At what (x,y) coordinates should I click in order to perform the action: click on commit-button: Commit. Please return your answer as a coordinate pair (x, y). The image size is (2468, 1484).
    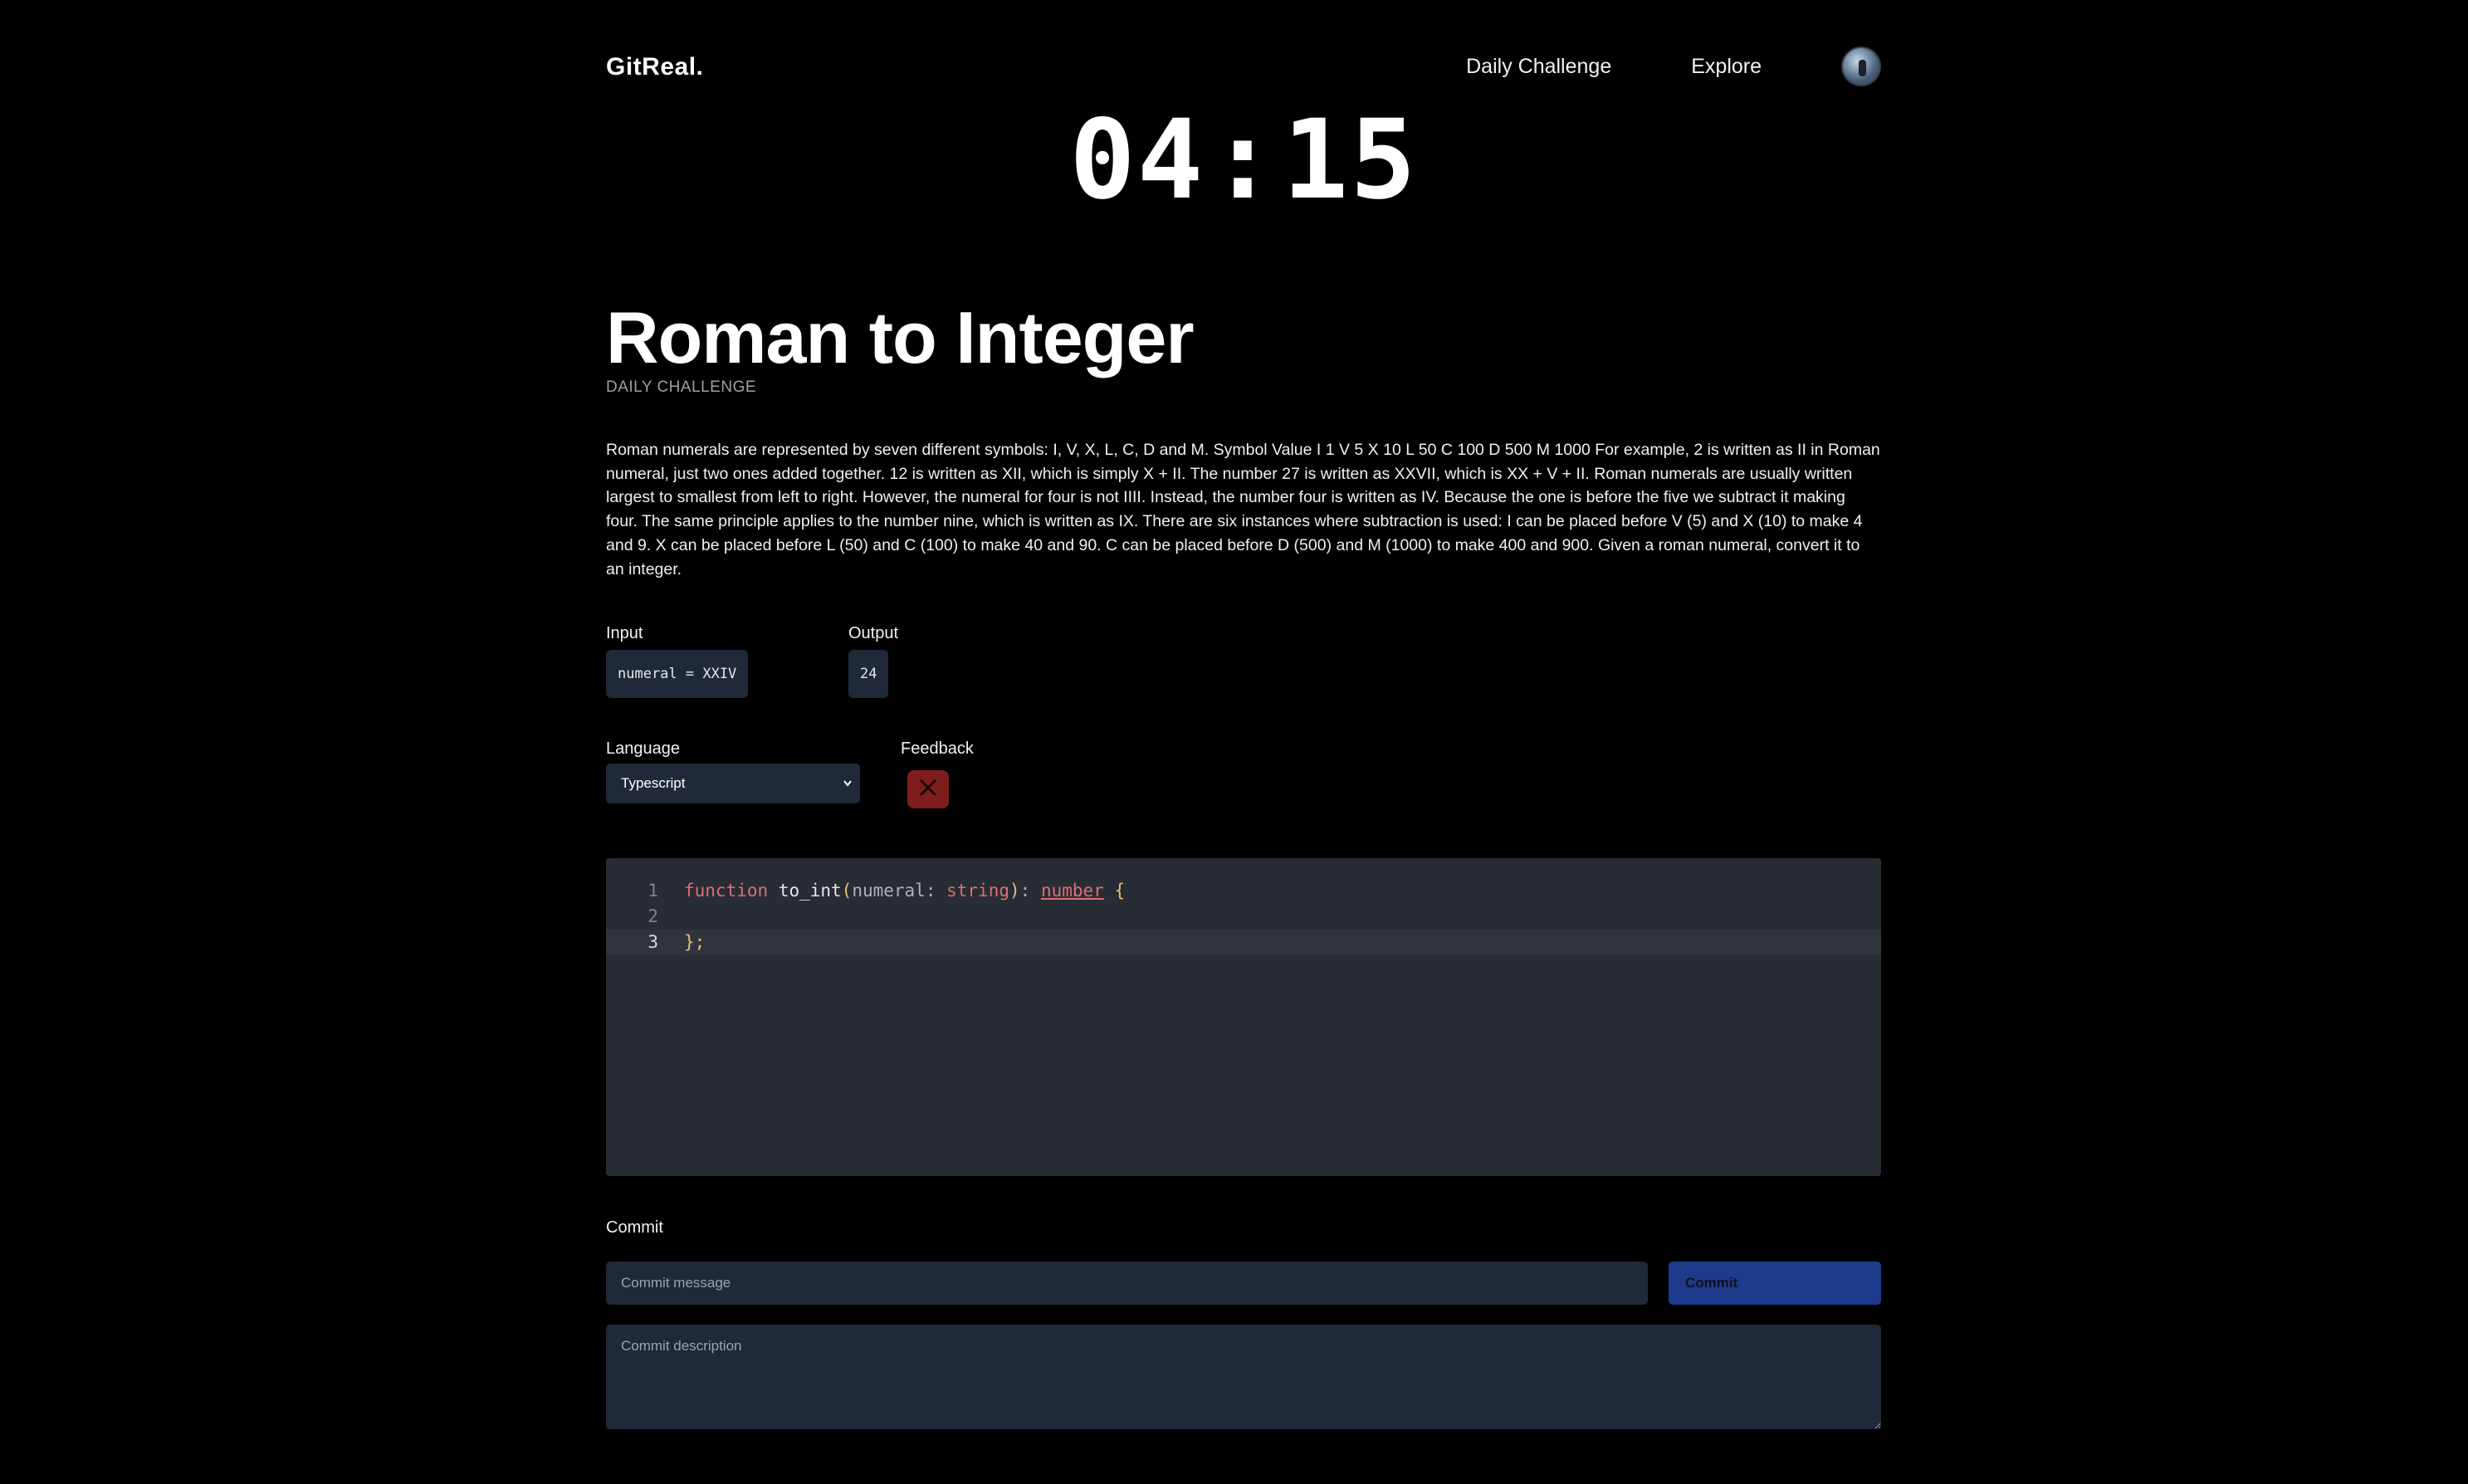
    Looking at the image, I should click on (1775, 1283).